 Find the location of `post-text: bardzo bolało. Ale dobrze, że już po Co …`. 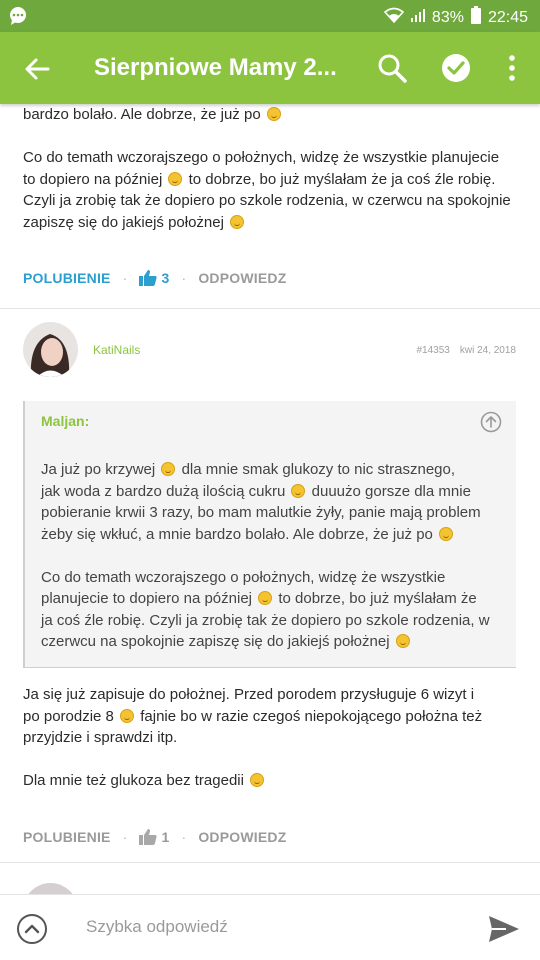

post-text: bardzo bolało. Ale dobrze, że już po Co … is located at coordinates (267, 168).